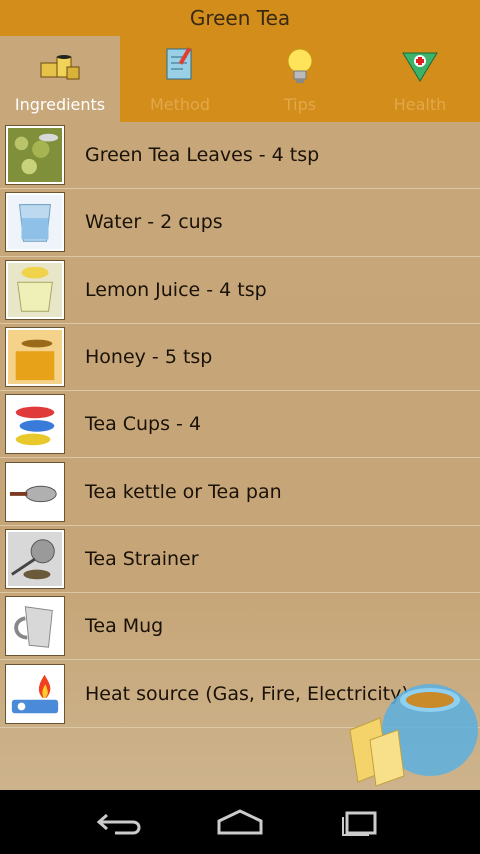  I want to click on water-glass-icon, so click(35, 222).